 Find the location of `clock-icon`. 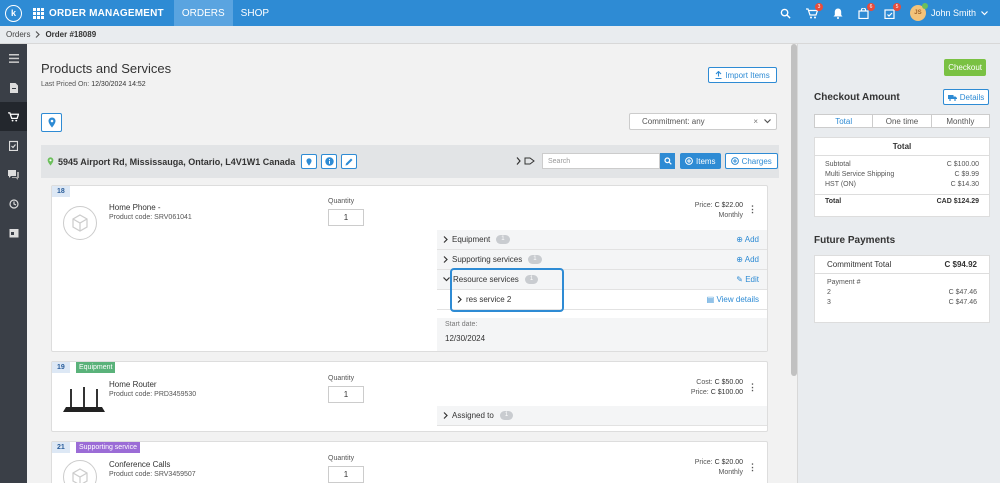

clock-icon is located at coordinates (13, 203).